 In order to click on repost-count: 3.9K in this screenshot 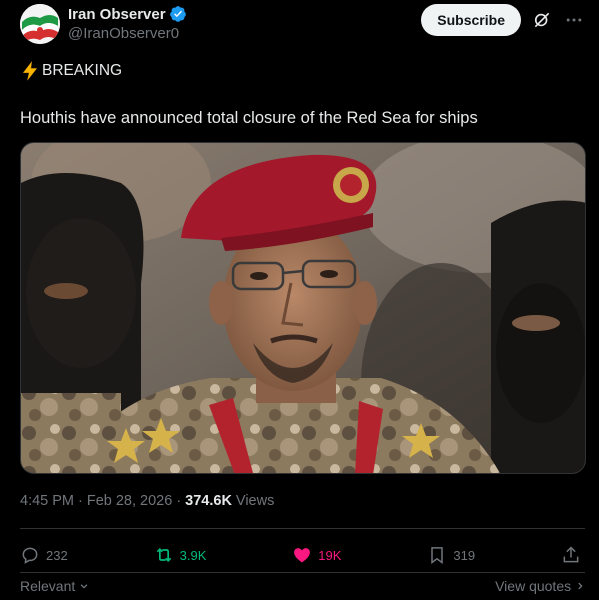, I will do `click(193, 555)`.